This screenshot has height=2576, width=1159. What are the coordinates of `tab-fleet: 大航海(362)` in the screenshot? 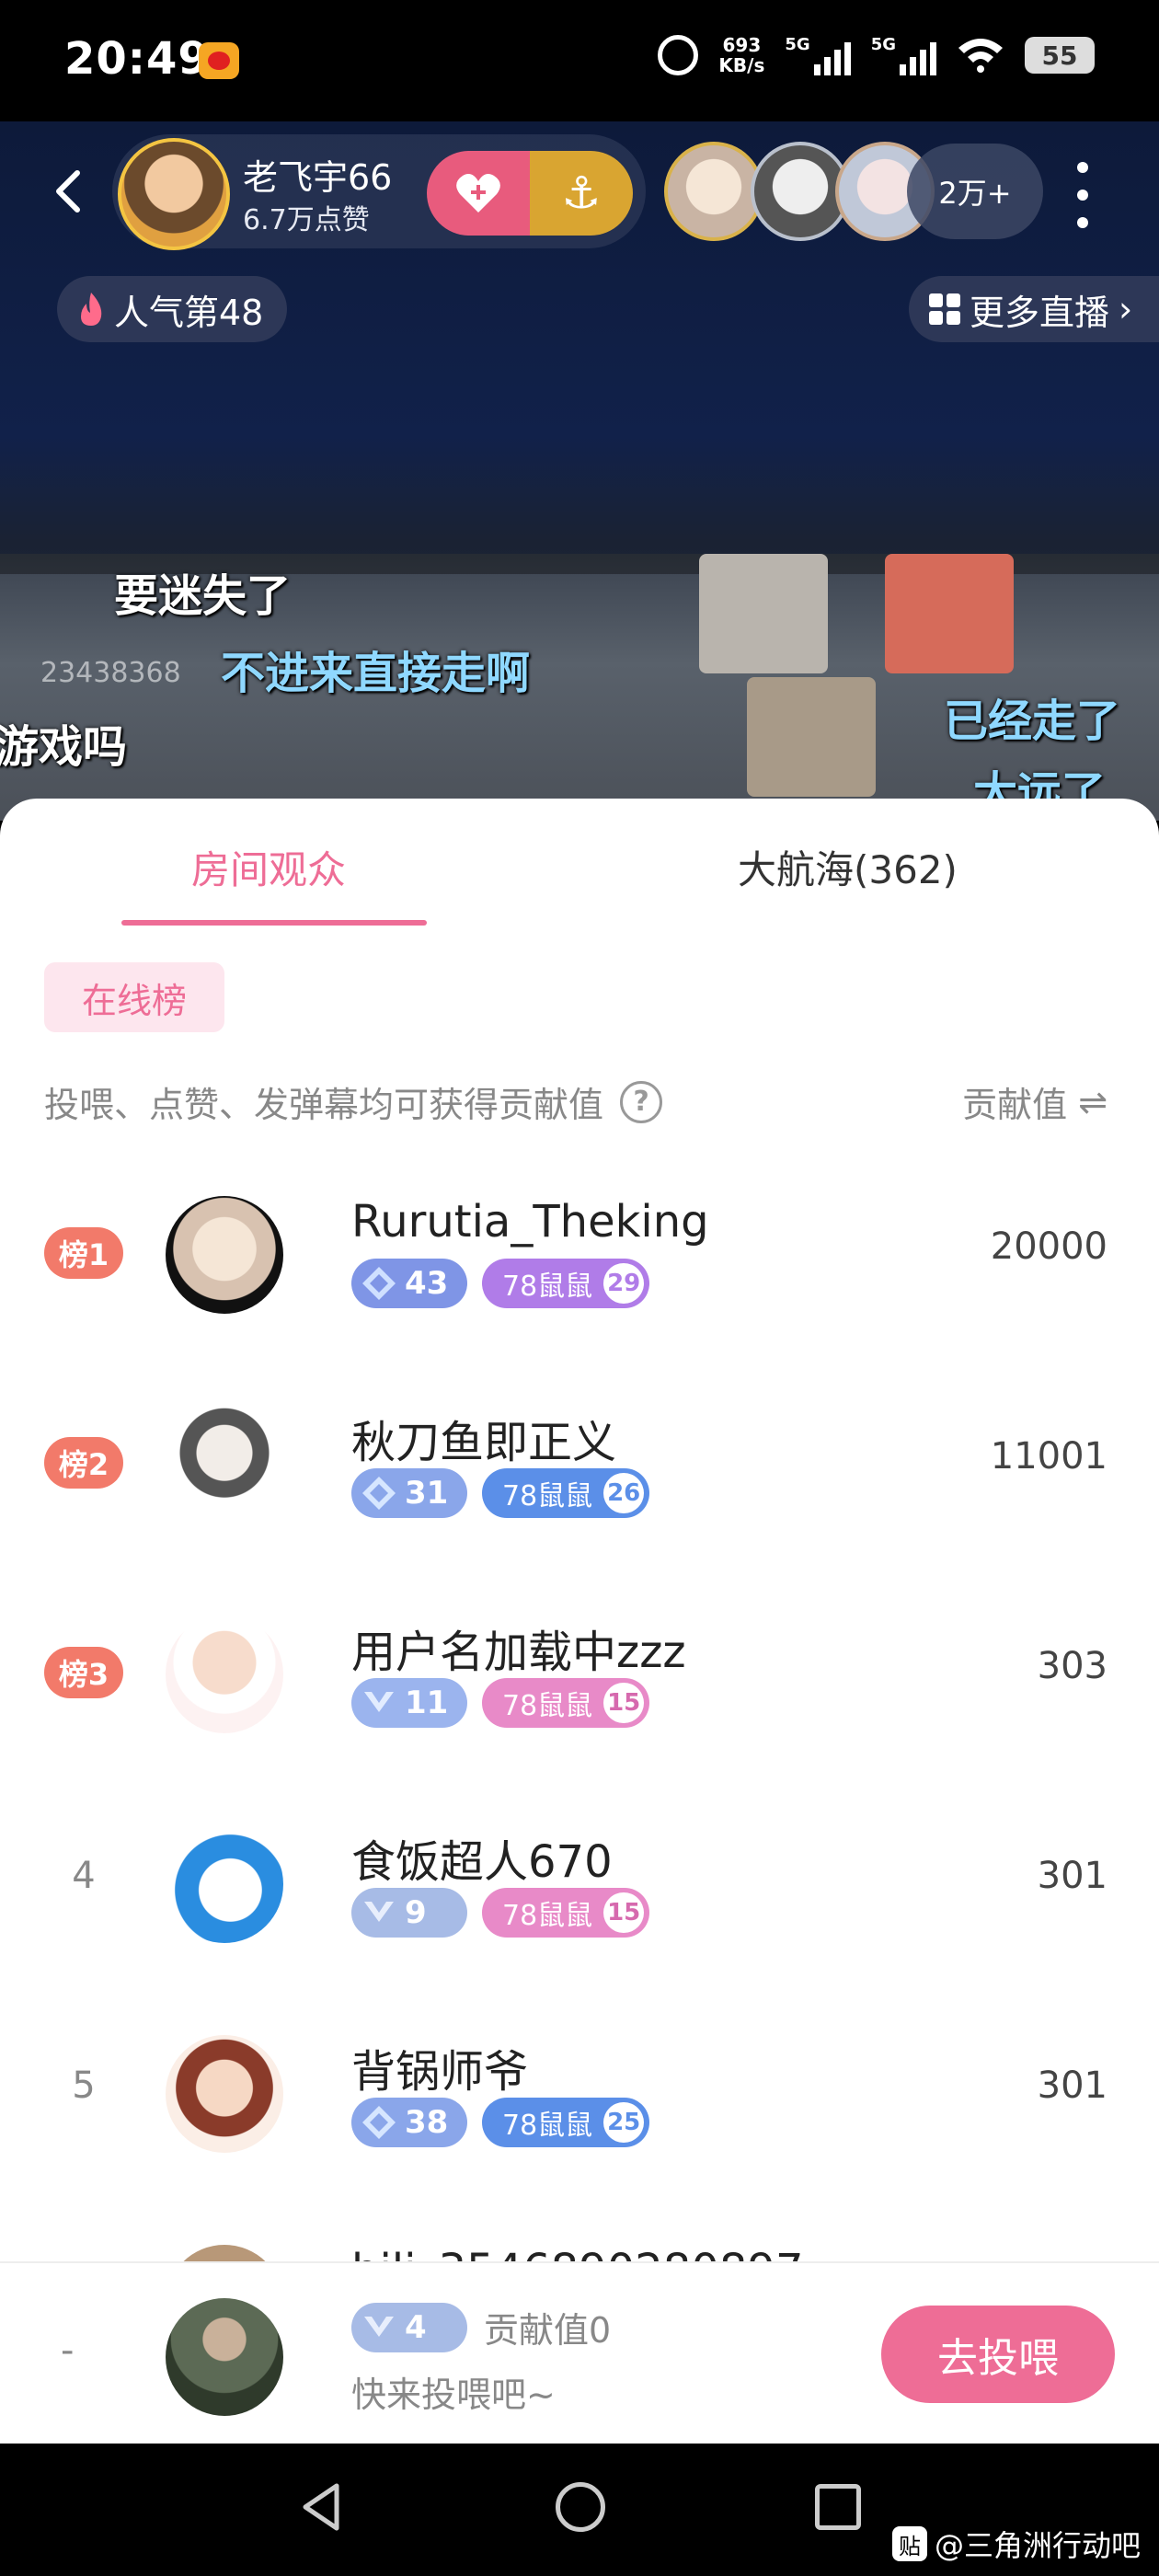 It's located at (848, 867).